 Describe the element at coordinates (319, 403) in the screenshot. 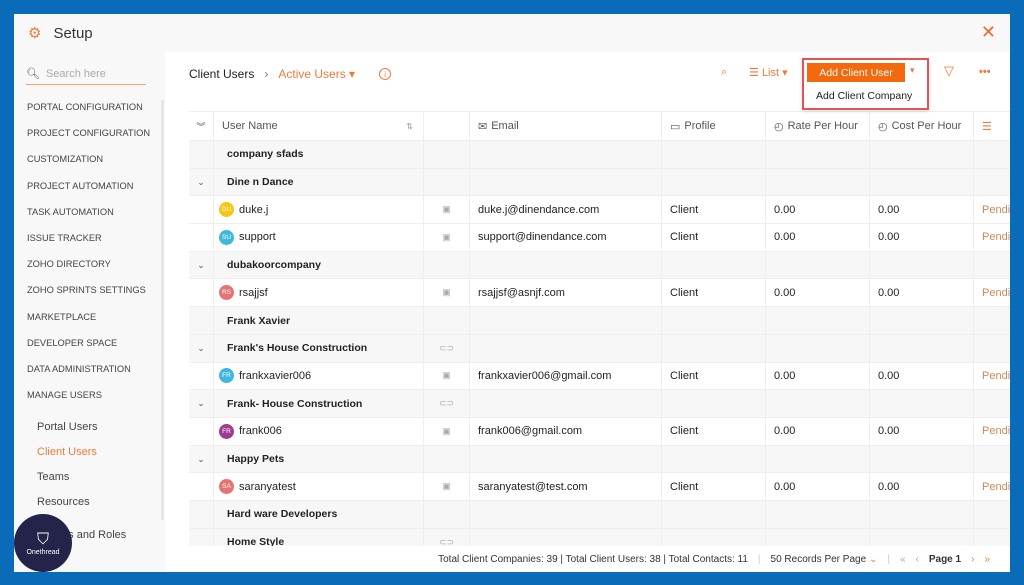

I see `company-name: Frank- House Construction` at that location.